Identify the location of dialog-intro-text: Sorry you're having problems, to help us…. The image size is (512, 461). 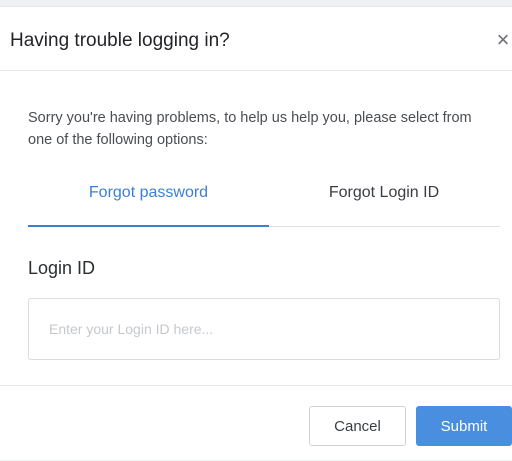
(250, 129).